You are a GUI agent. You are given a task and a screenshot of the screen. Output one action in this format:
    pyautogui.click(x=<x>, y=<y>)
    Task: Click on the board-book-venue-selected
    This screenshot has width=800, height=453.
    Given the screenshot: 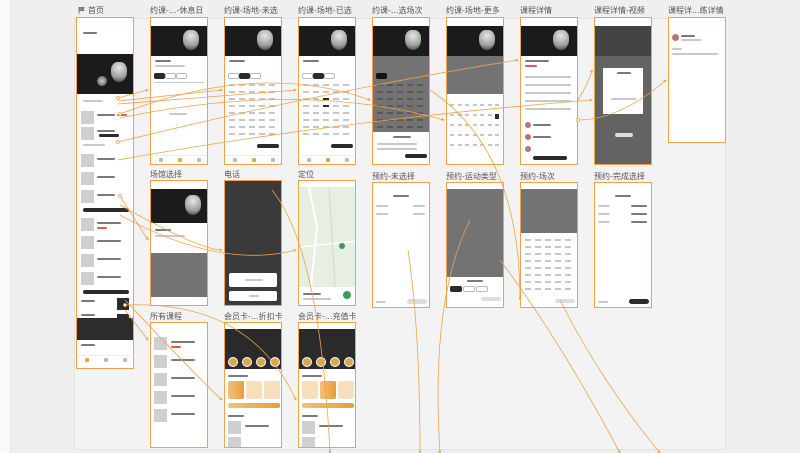 What is the action you would take?
    pyautogui.click(x=327, y=91)
    